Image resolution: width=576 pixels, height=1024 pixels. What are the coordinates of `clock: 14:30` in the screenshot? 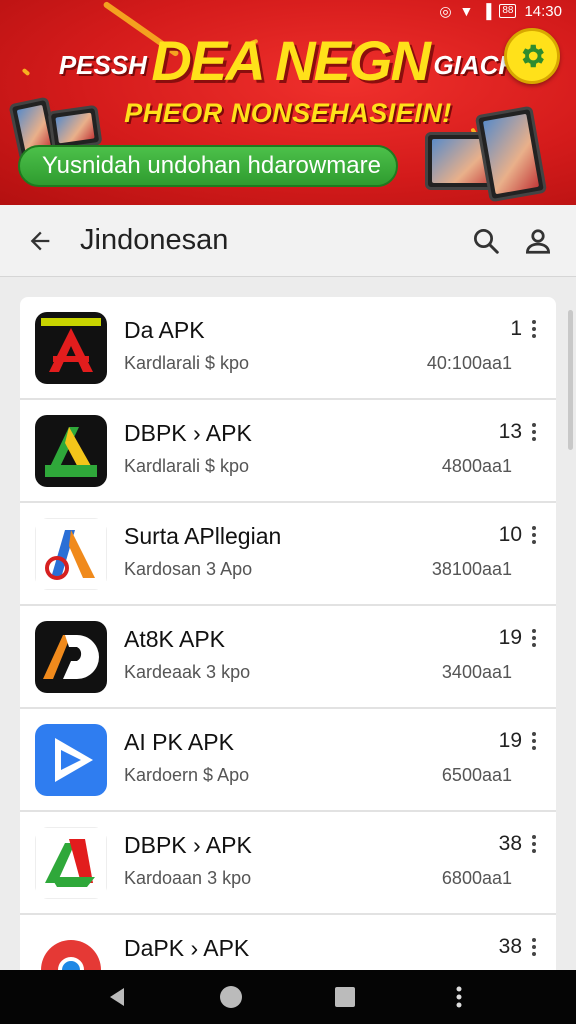 It's located at (543, 11).